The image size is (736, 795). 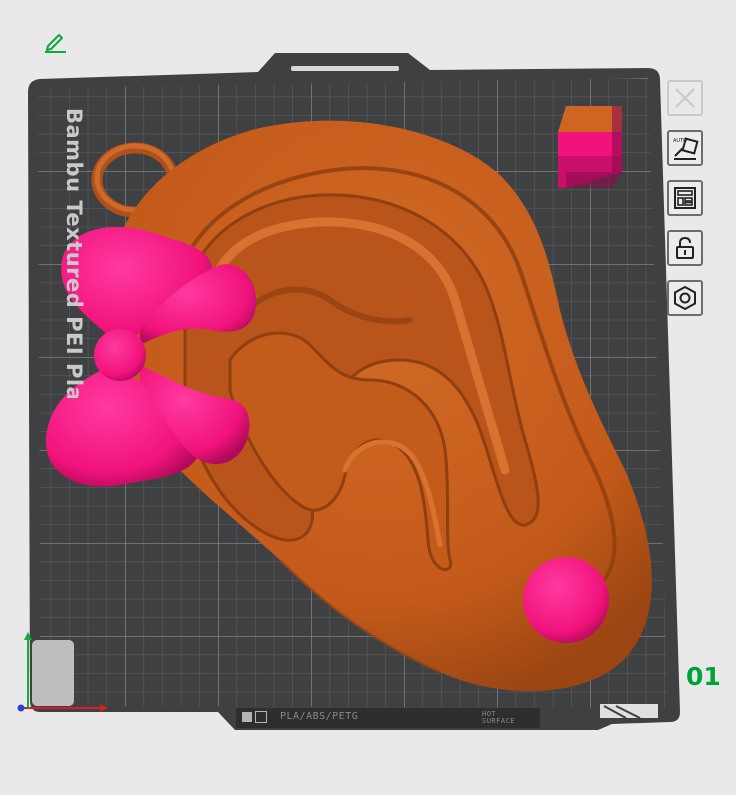 I want to click on auto-orient-icon: AUTO, so click(x=686, y=148).